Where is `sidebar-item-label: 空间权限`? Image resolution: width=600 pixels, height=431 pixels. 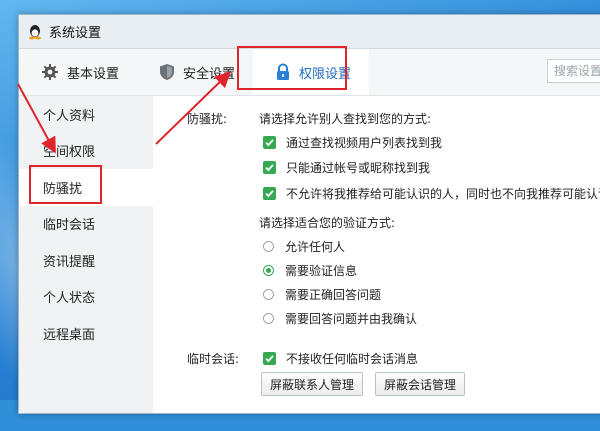 sidebar-item-label: 空间权限 is located at coordinates (69, 153).